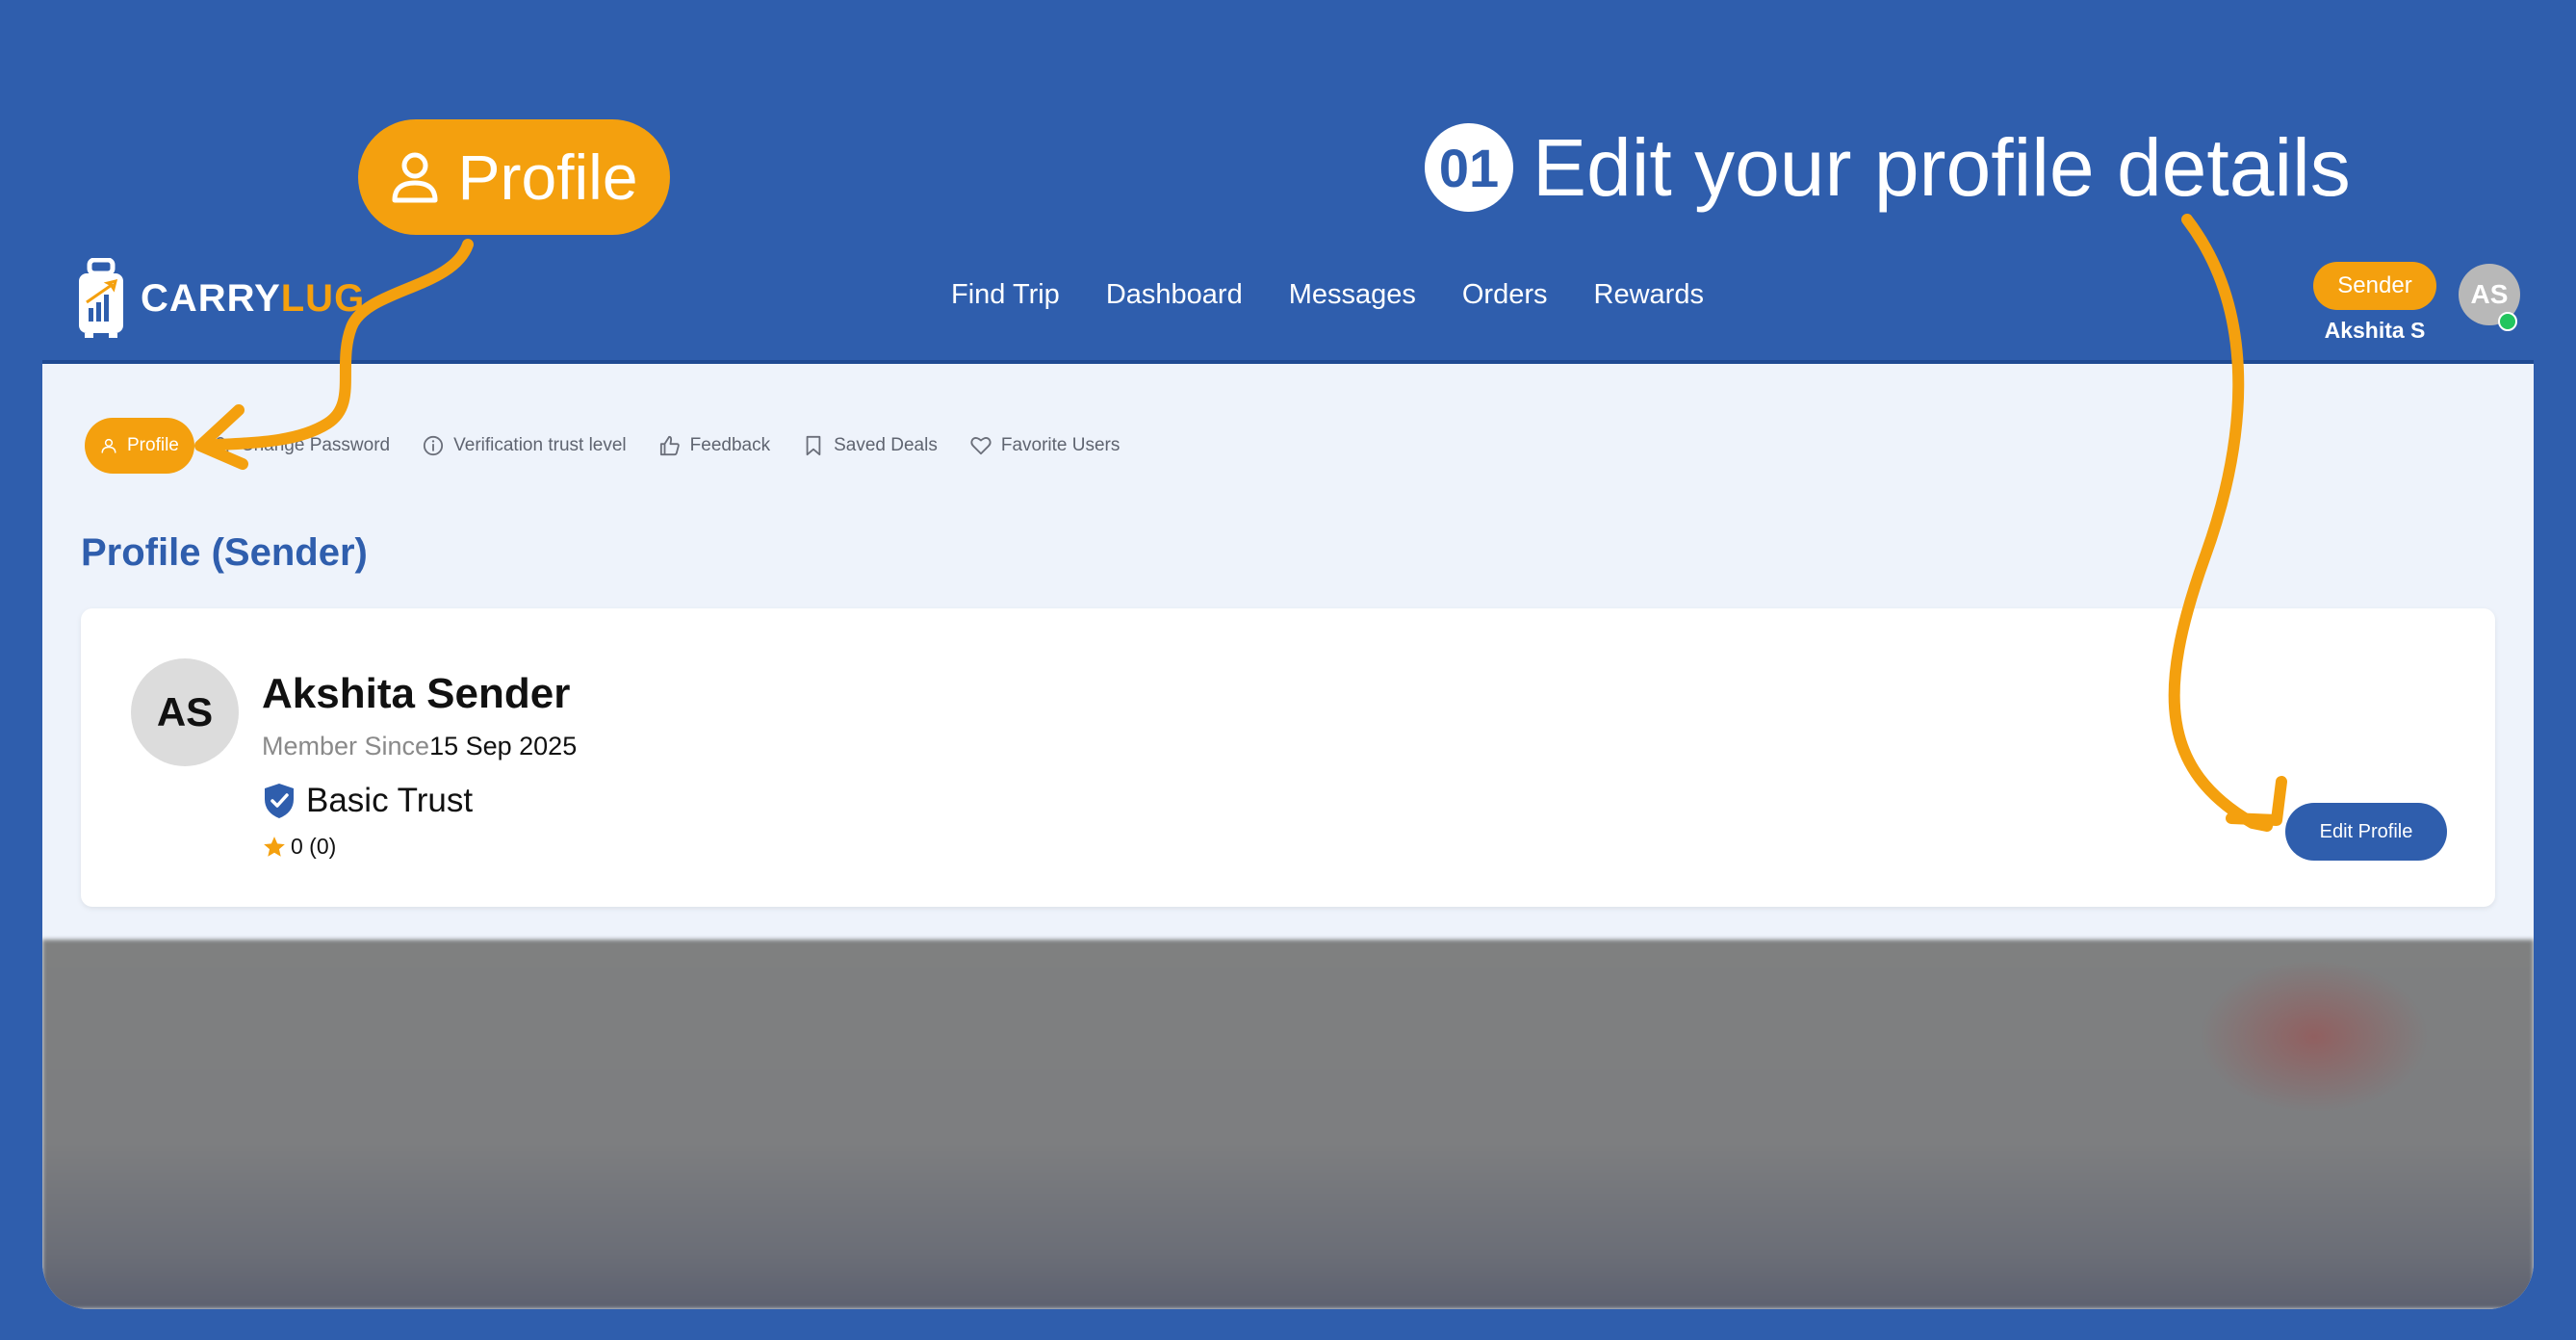 The image size is (2576, 1340). I want to click on nav-dashboard: Dashboard, so click(1174, 295).